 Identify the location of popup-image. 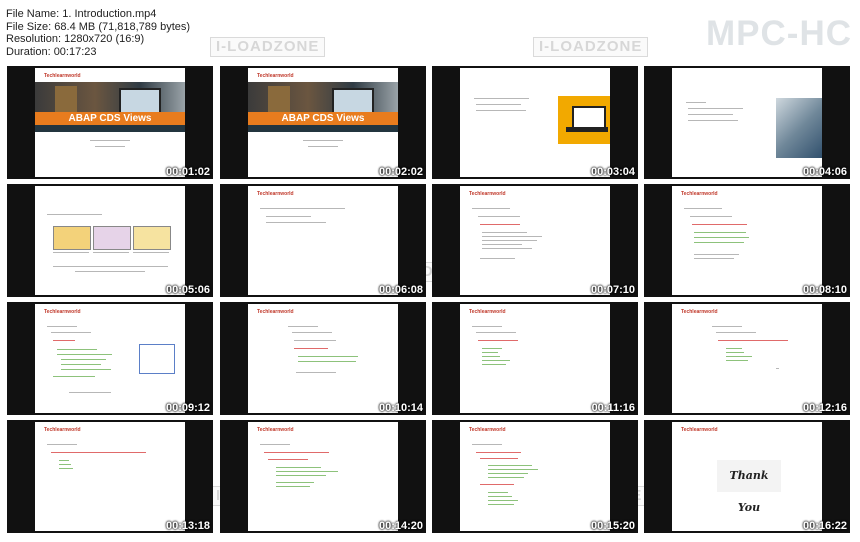
(157, 359).